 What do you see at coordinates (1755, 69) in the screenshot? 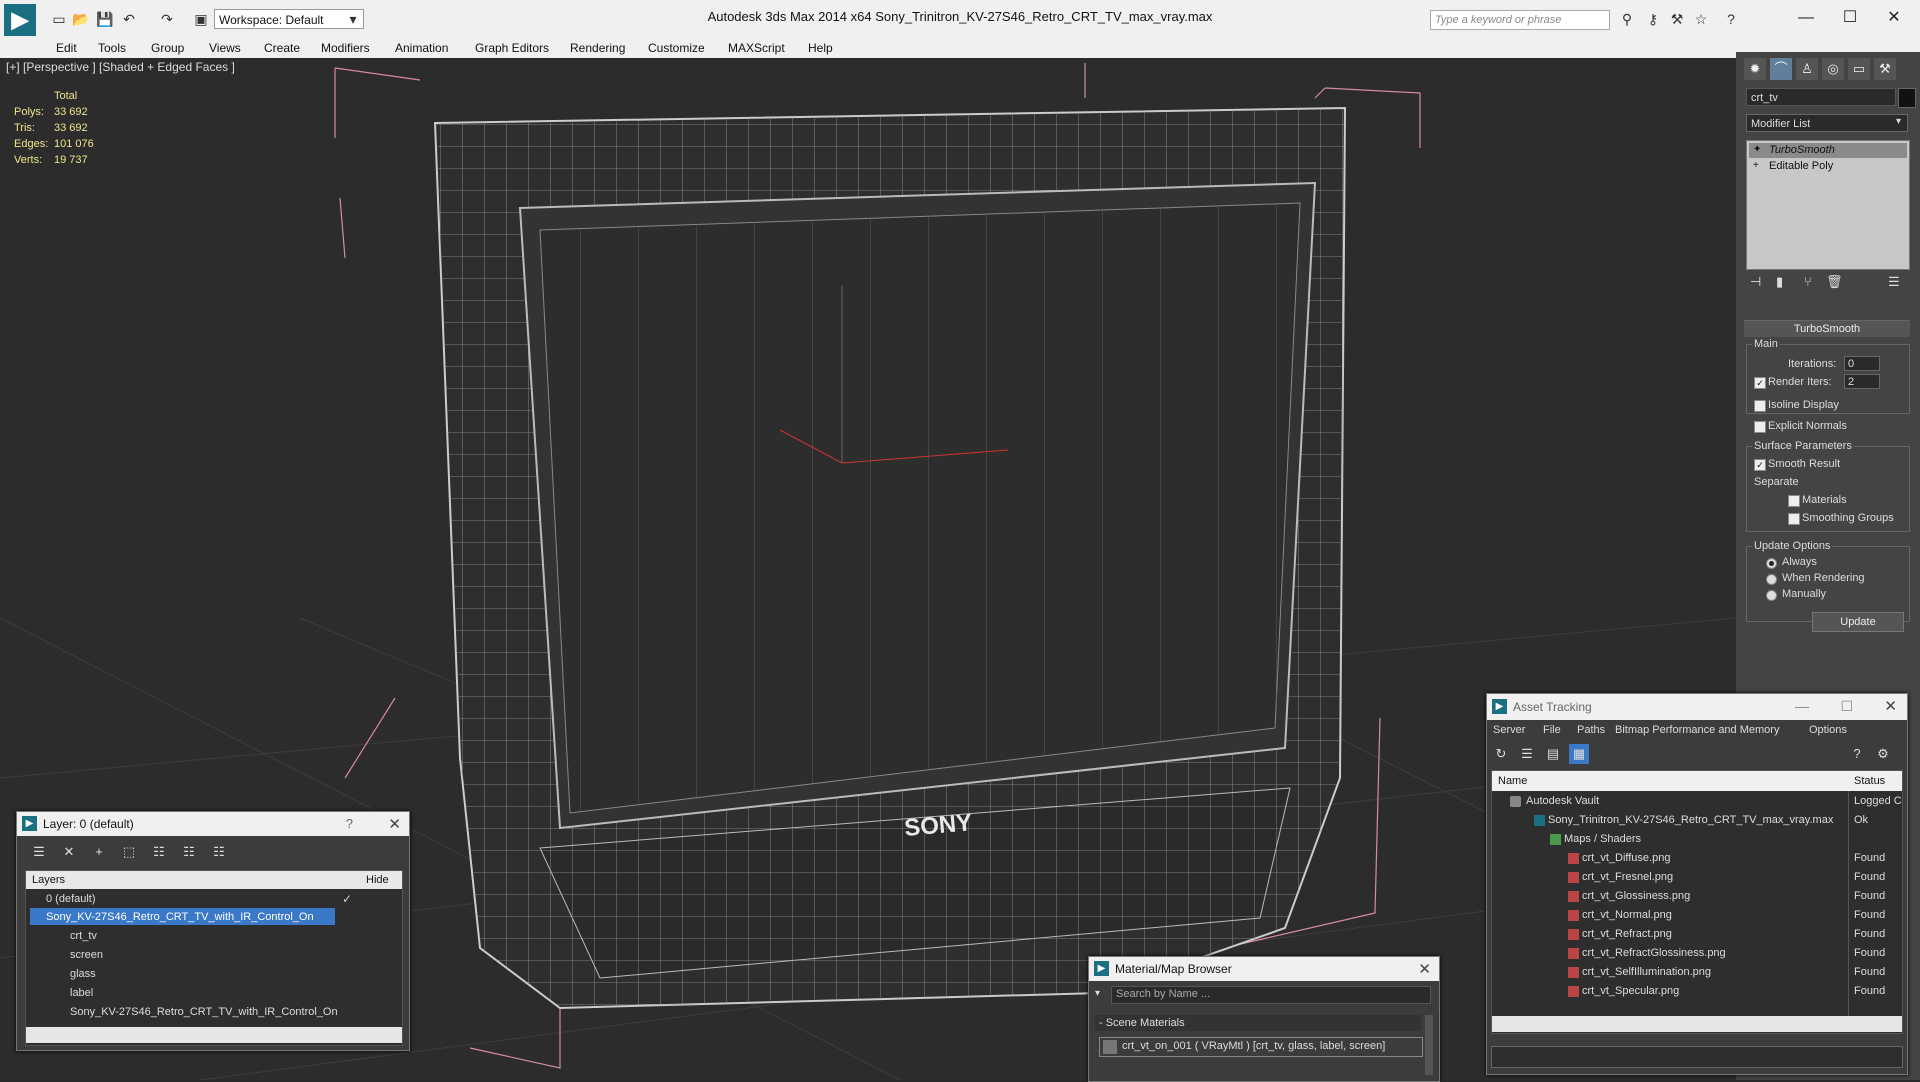
I see `create-tab-icon: ✹` at bounding box center [1755, 69].